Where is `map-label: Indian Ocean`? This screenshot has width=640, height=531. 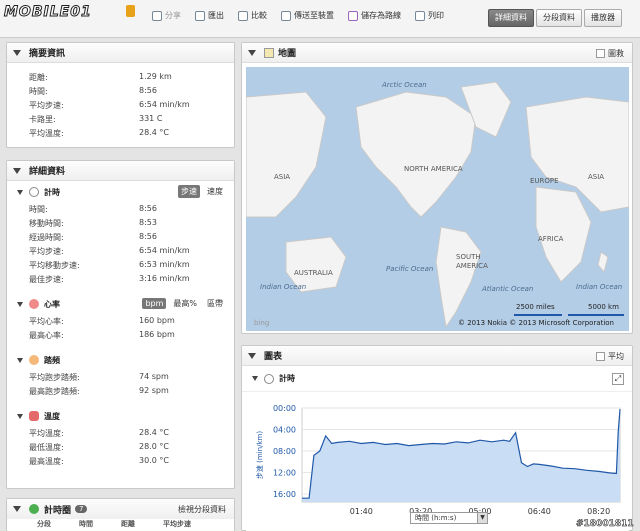
map-label: Indian Ocean is located at coordinates (283, 287).